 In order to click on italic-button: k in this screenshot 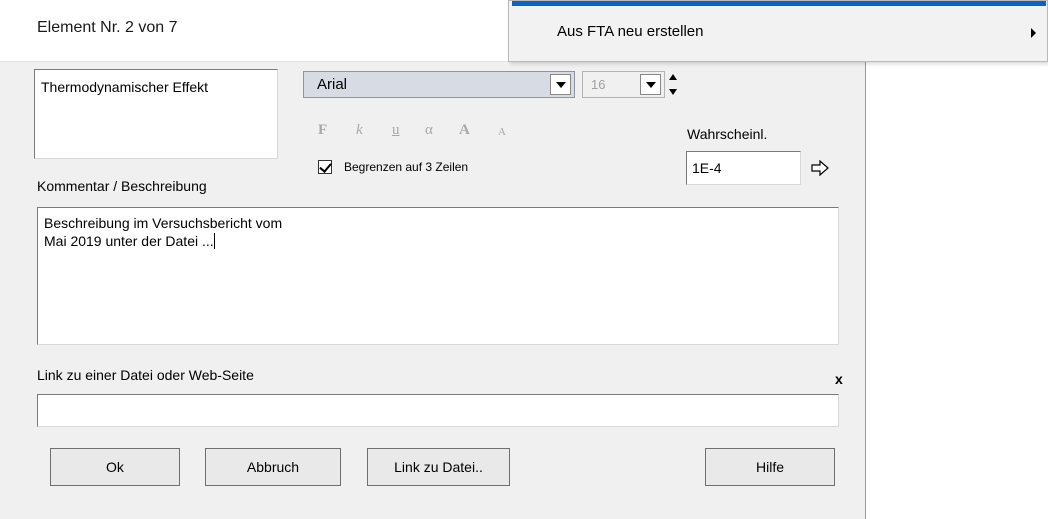, I will do `click(359, 130)`.